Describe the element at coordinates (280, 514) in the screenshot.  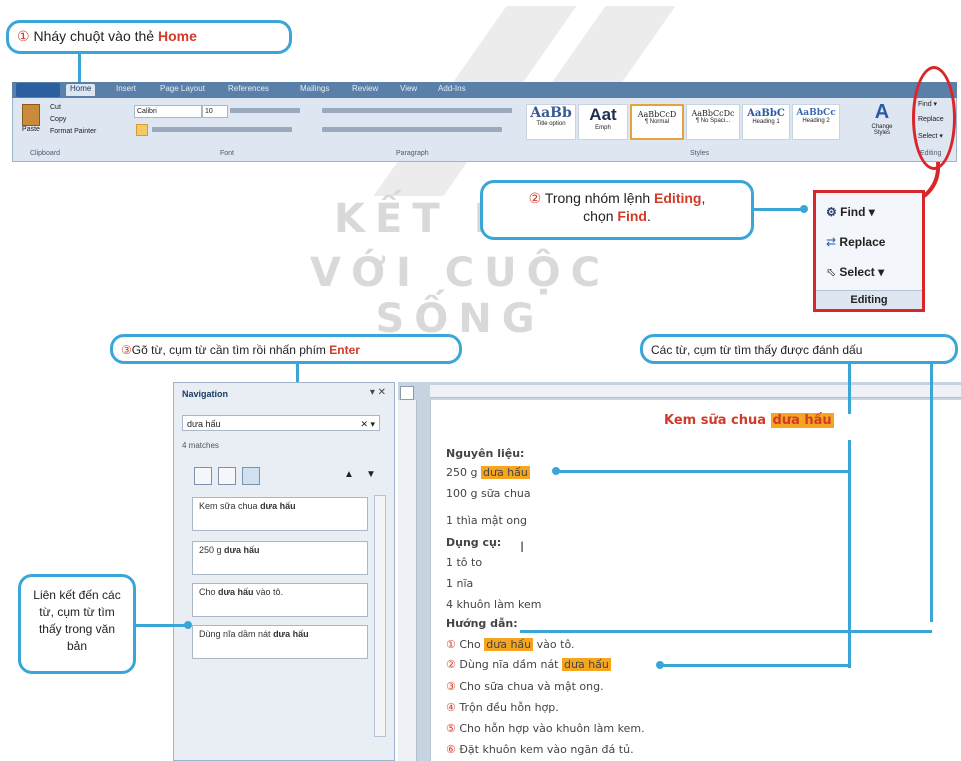
I see `nav-result-item: Kem sữa chua dưa hấu` at that location.